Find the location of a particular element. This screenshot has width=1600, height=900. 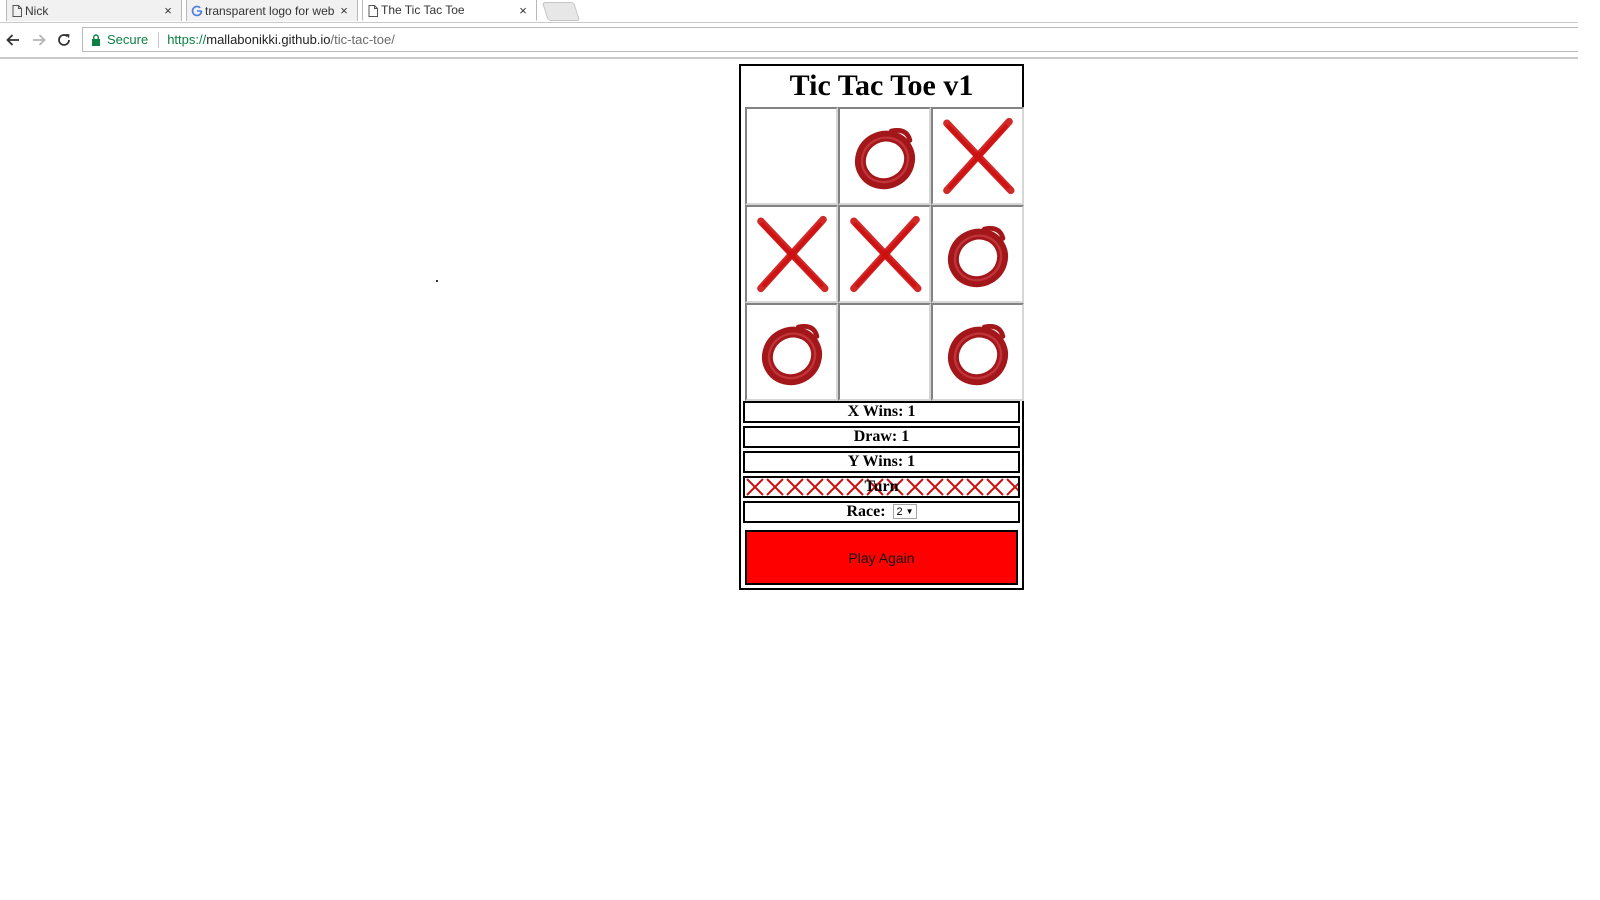

play-again-label: Play Again is located at coordinates (881, 557).